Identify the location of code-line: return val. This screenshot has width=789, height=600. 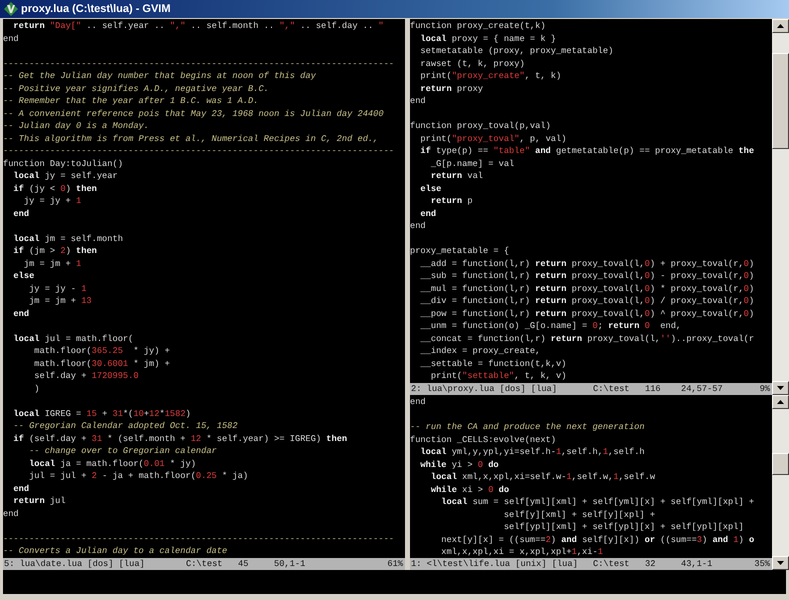
(456, 176).